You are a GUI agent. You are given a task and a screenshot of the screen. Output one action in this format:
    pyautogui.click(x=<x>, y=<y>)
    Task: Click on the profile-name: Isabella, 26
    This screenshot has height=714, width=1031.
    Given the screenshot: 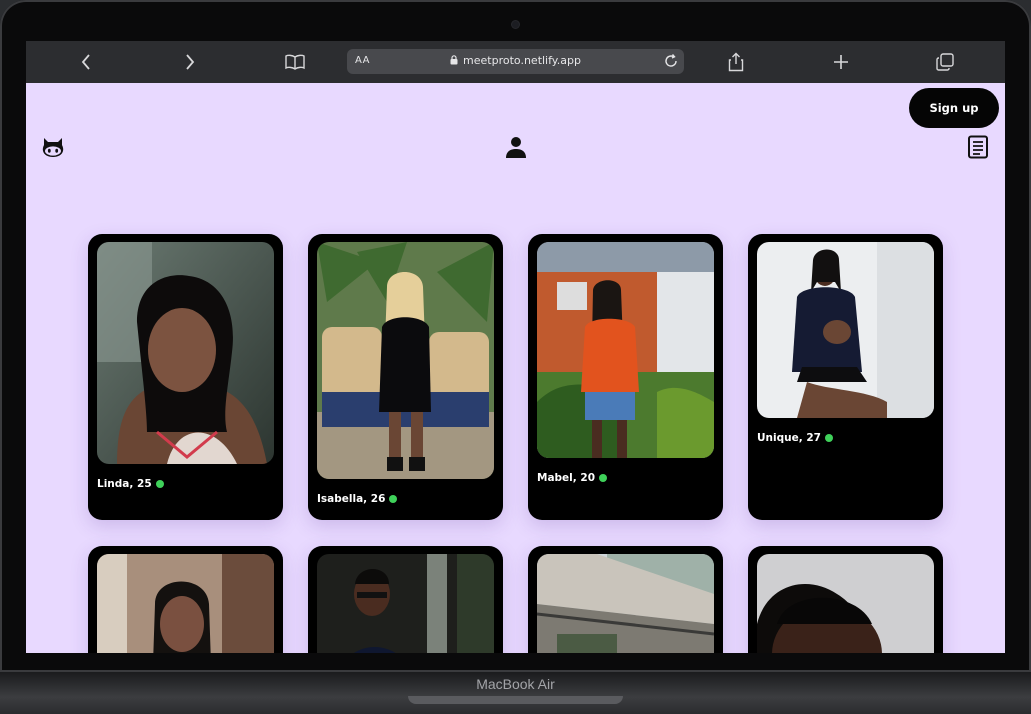 What is the action you would take?
    pyautogui.click(x=357, y=499)
    